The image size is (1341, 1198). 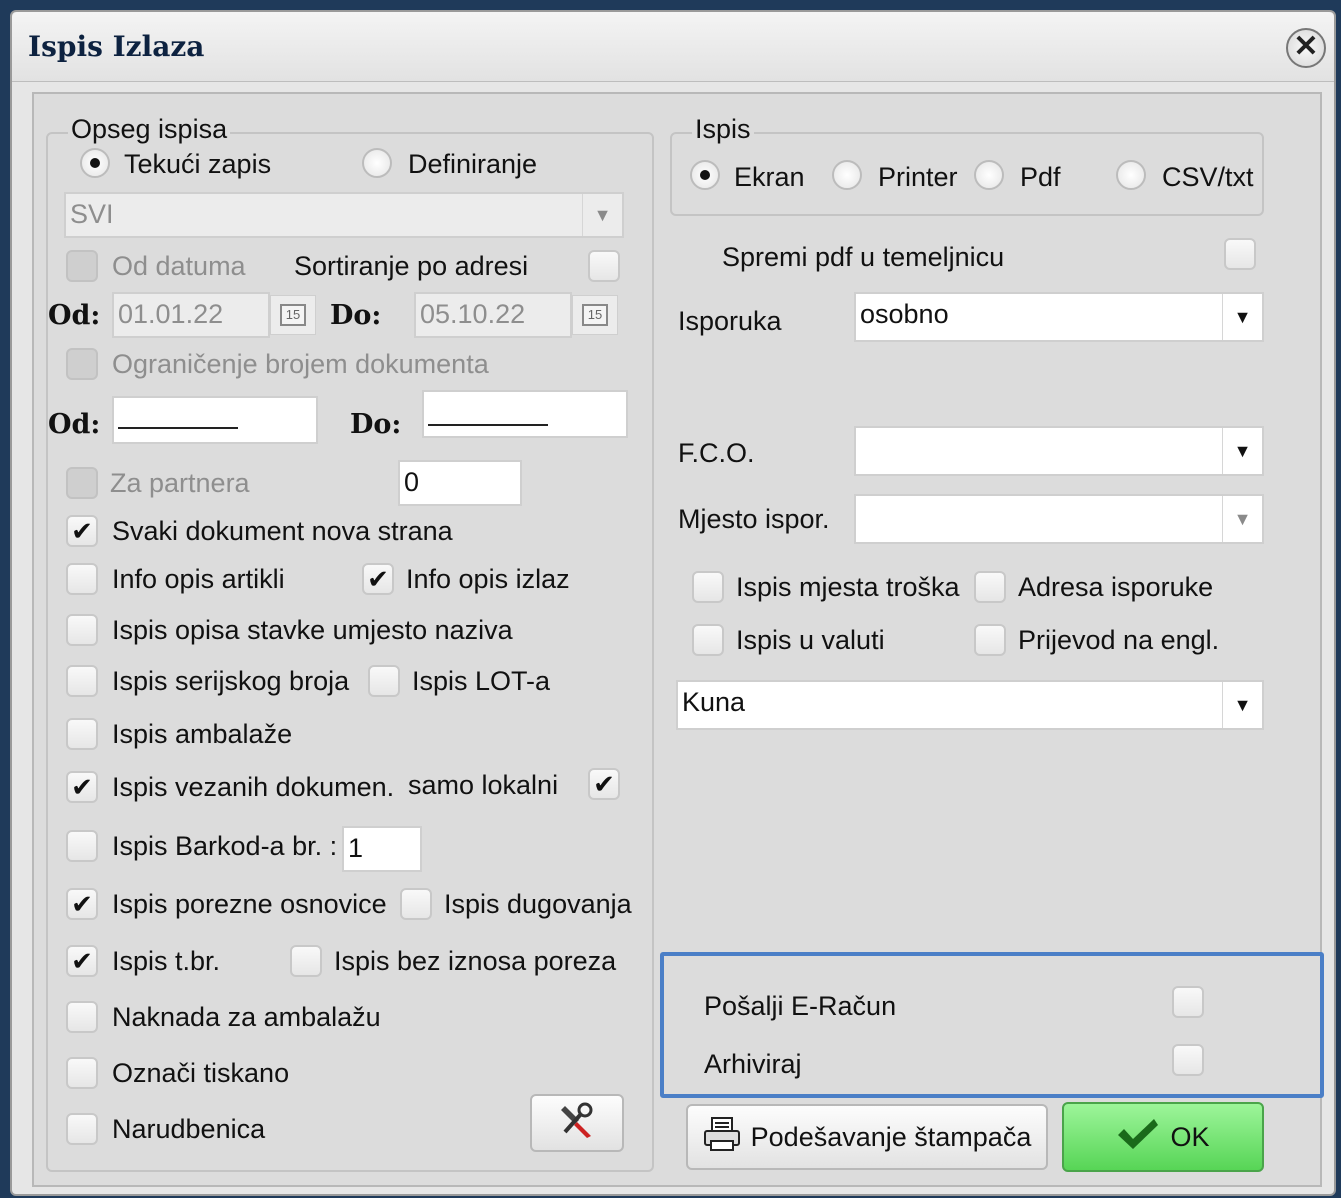 What do you see at coordinates (282, 531) in the screenshot?
I see `each-doc-new-page-label: Svaki dokument nova strana` at bounding box center [282, 531].